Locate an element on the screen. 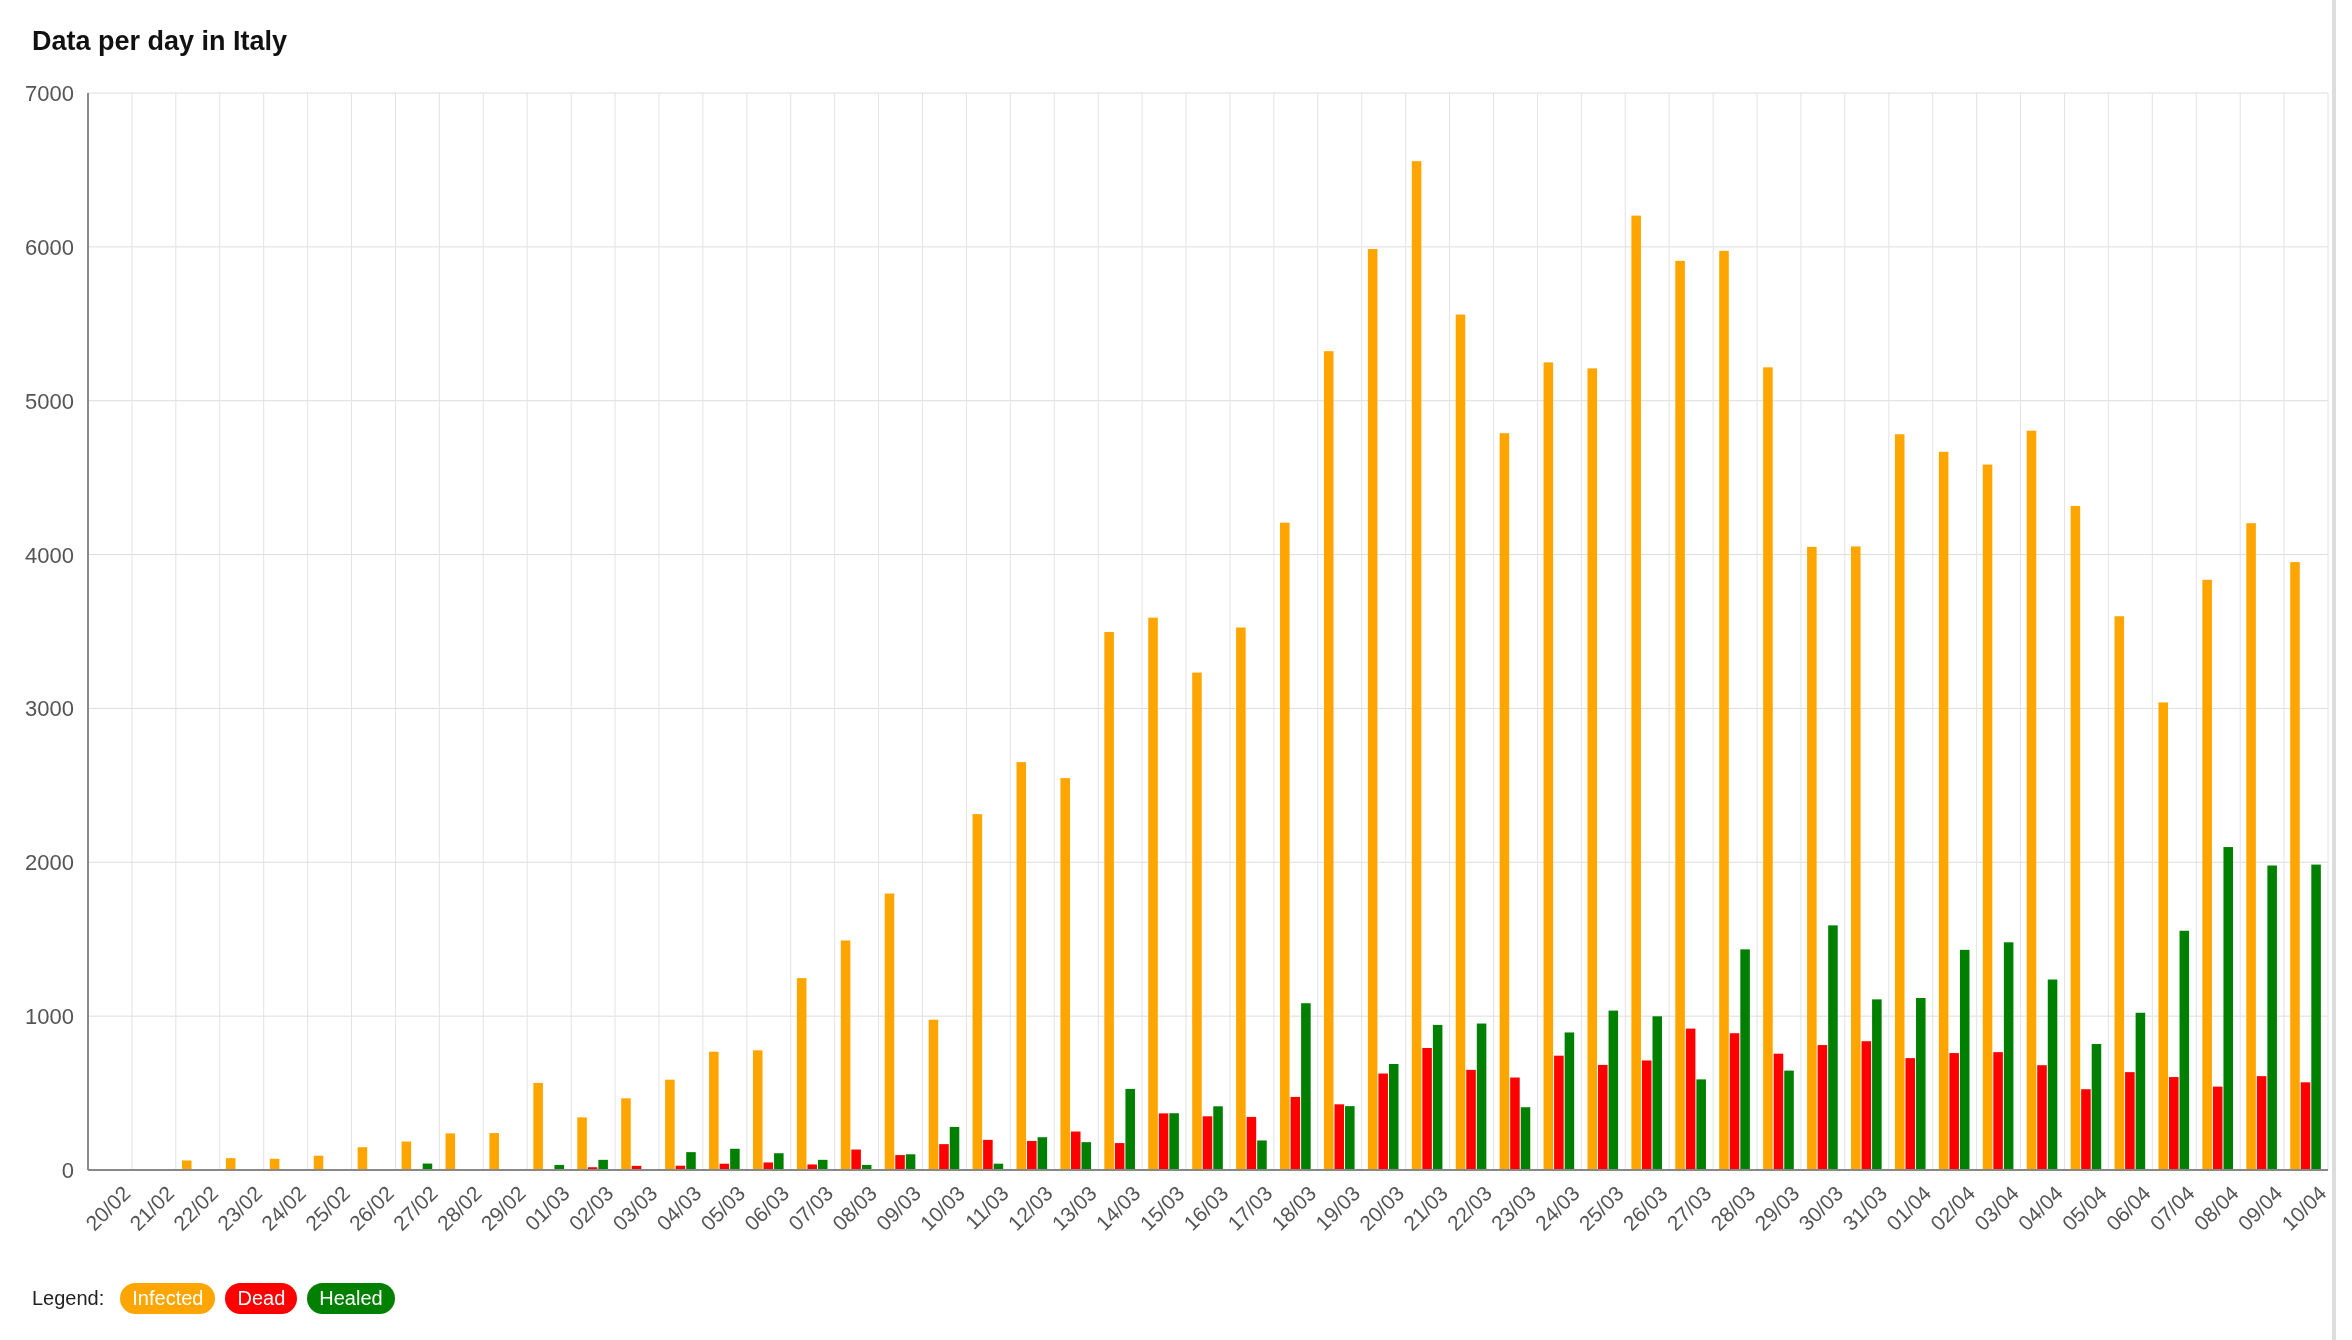 The image size is (2352, 1340). y-tick-label: 1000 is located at coordinates (49, 1017).